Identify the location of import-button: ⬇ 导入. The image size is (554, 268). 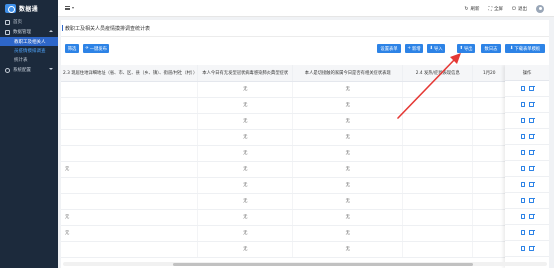
(436, 48).